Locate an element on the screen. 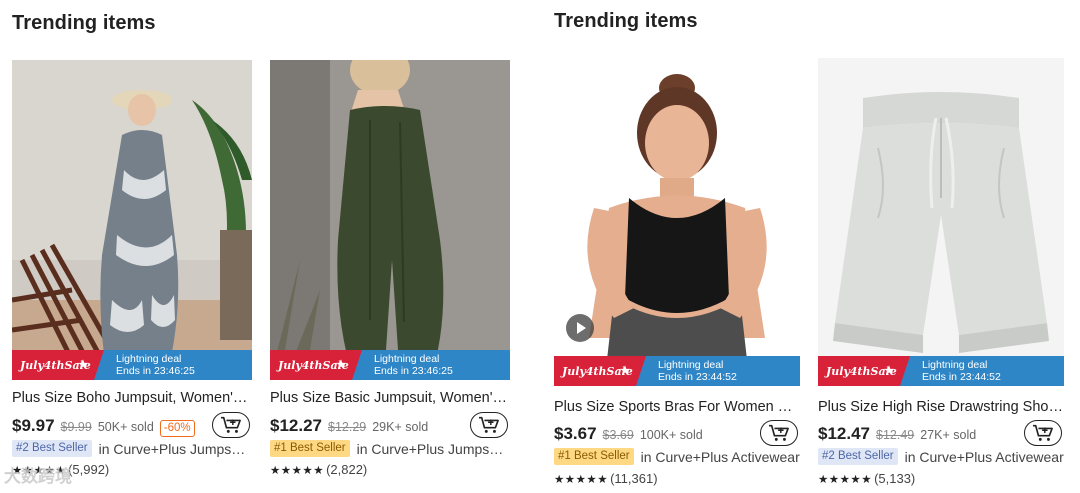 The height and width of the screenshot is (493, 1080). rating-row: ★★★★★ (11,361) is located at coordinates (606, 478).